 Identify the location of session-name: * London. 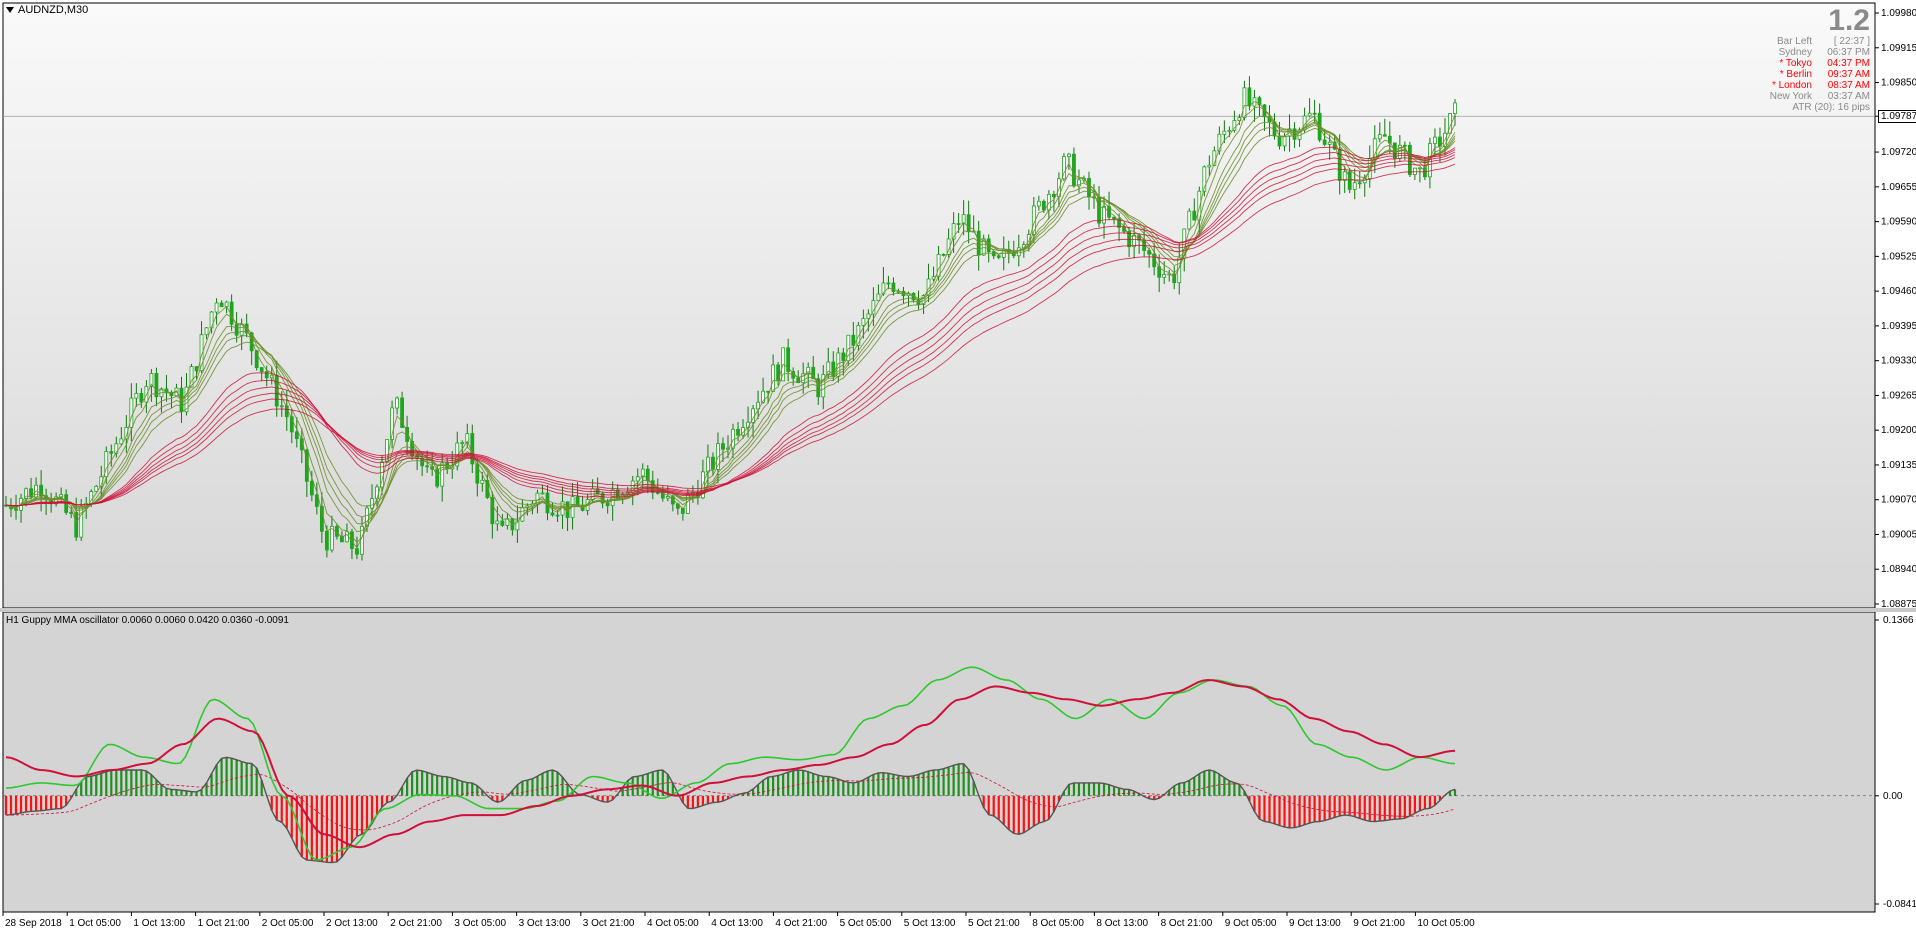
(1791, 85).